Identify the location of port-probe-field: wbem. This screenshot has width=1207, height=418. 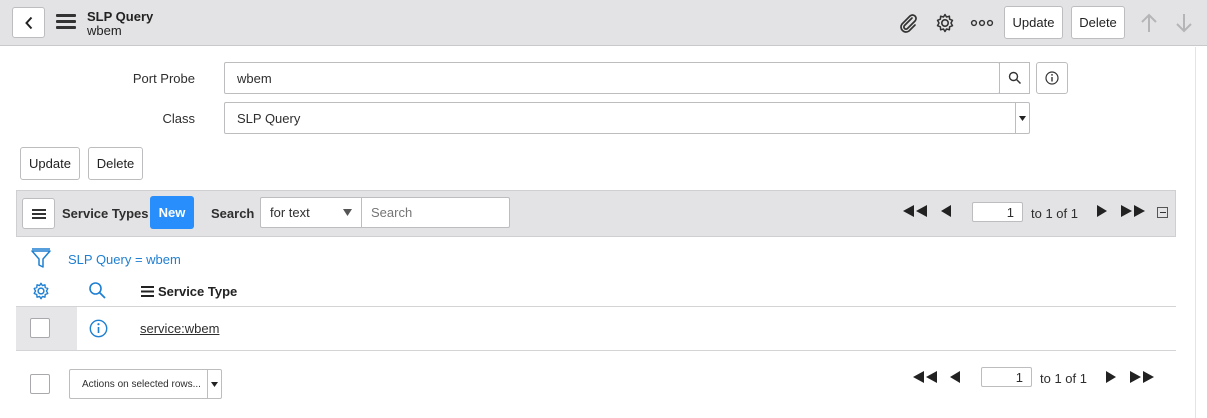
(612, 78).